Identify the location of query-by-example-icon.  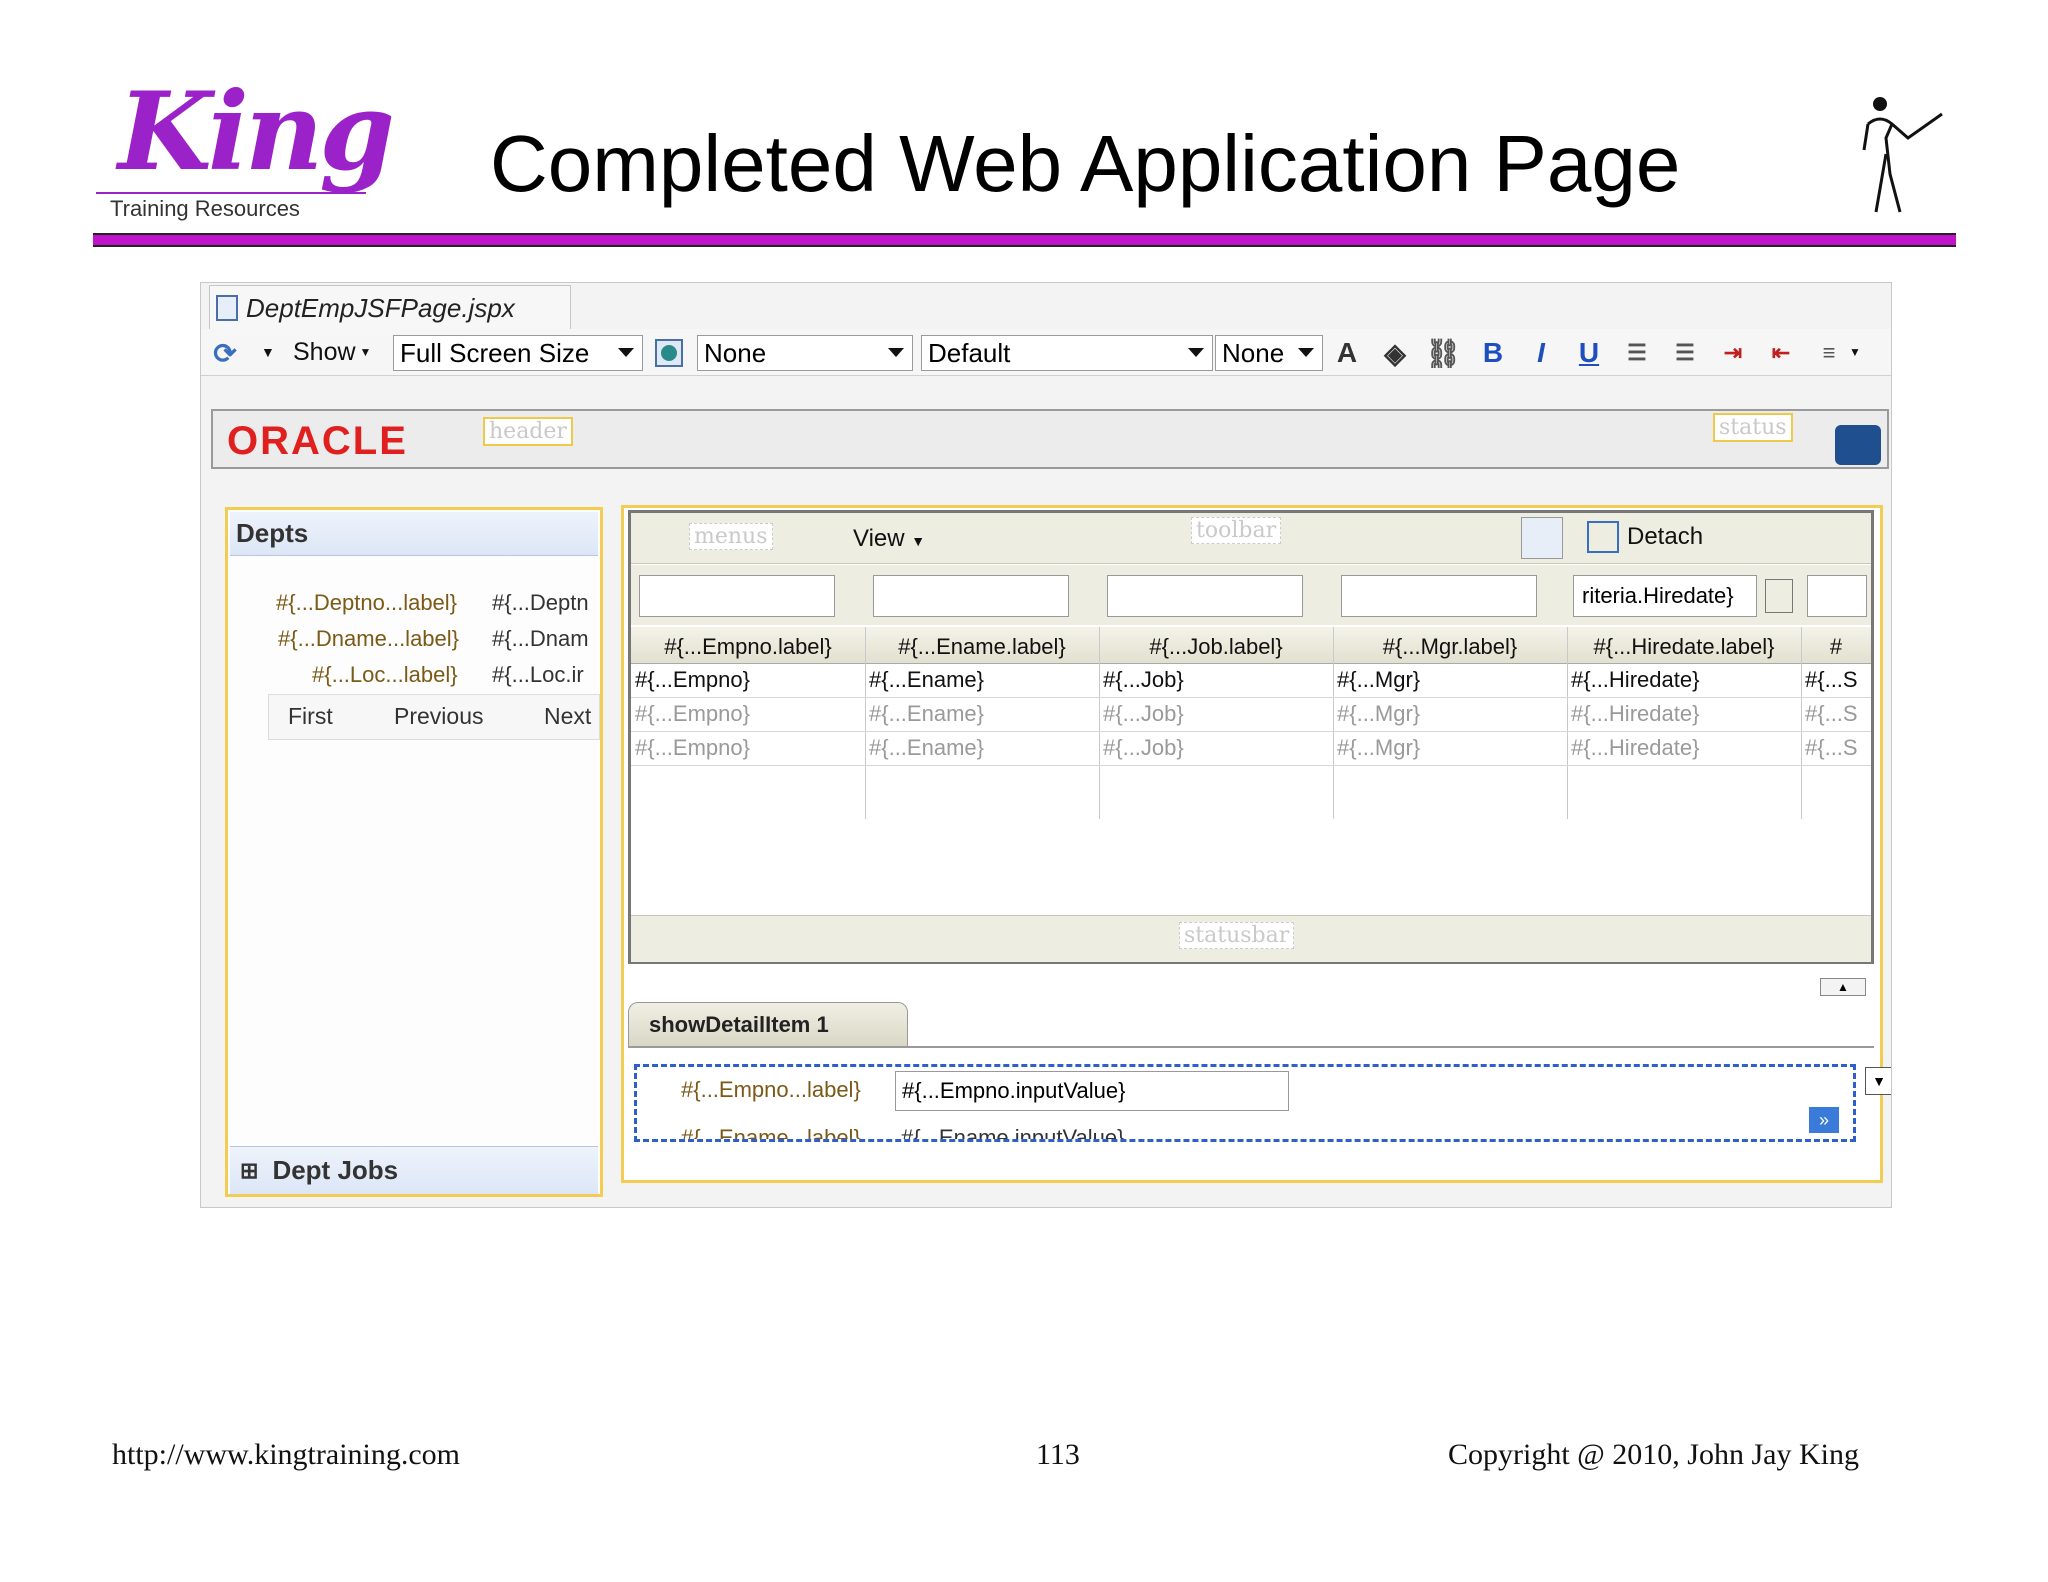
(1542, 538).